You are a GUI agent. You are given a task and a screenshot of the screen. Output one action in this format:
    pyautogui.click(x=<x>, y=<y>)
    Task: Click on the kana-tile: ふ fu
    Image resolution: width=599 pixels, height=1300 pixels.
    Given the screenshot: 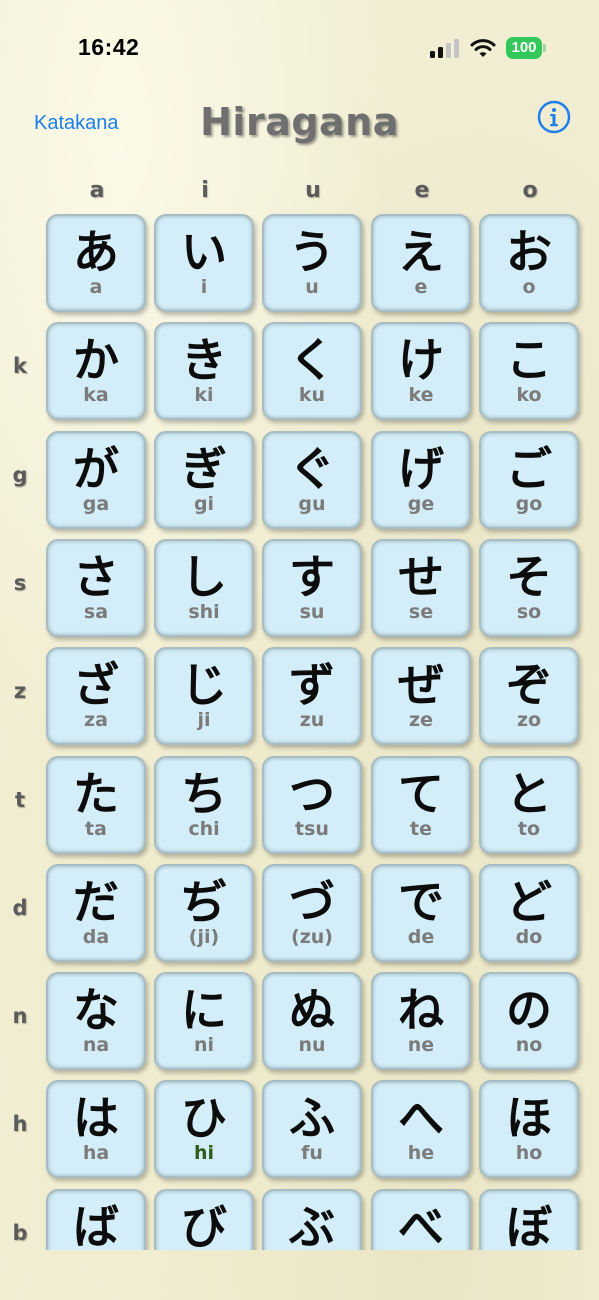 What is the action you would take?
    pyautogui.click(x=312, y=1129)
    